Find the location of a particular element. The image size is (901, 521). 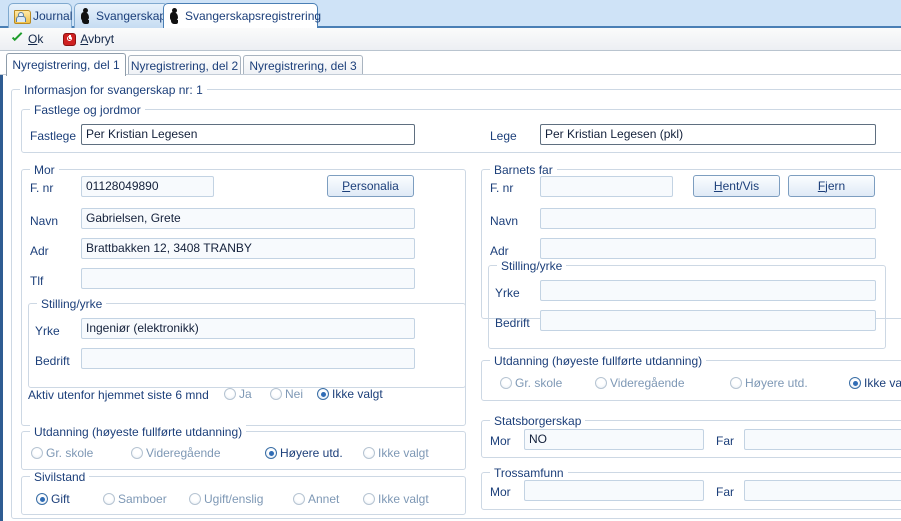

group-far-stilling-yrke: Stilling/yrke is located at coordinates (687, 304).